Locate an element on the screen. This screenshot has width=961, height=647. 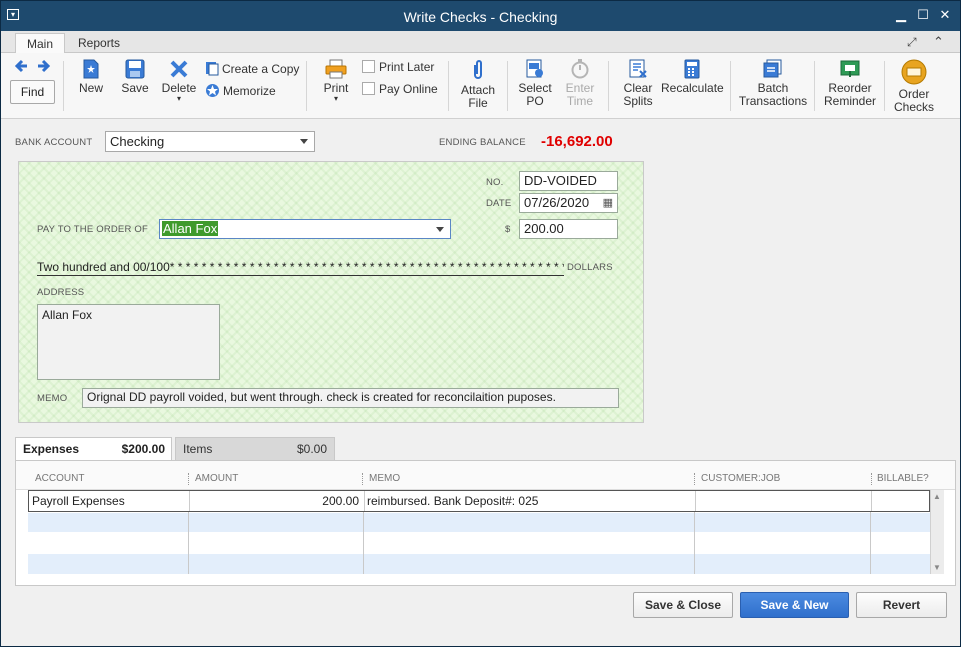
check-number-label: NO. is located at coordinates (495, 182).